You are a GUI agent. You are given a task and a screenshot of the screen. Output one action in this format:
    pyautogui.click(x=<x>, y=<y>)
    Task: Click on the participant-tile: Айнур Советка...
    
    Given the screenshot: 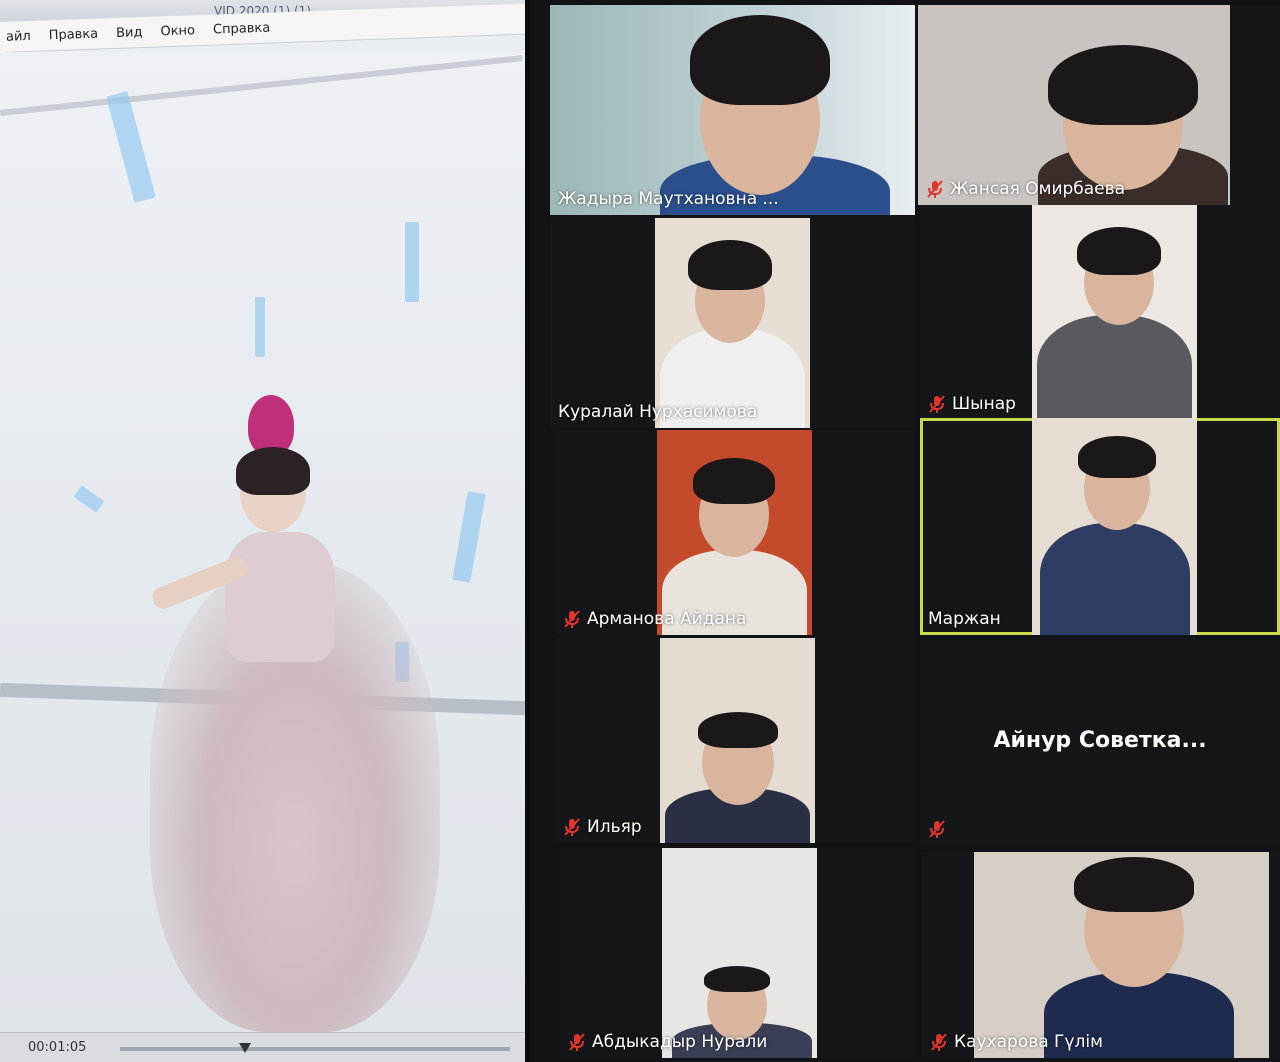 What is the action you would take?
    pyautogui.click(x=1100, y=742)
    